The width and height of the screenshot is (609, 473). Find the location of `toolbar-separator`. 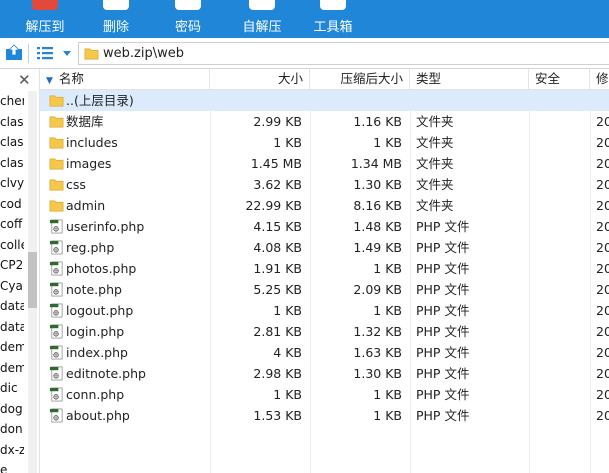

toolbar-separator is located at coordinates (28, 53).